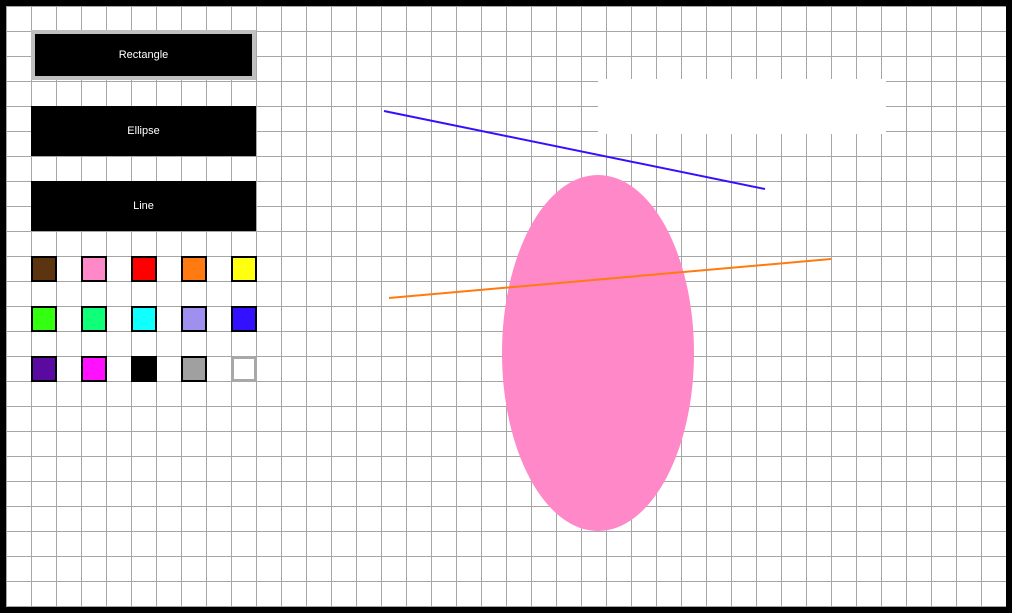 This screenshot has height=613, width=1012. I want to click on rectangle-tool-label: Rectangle, so click(143, 55).